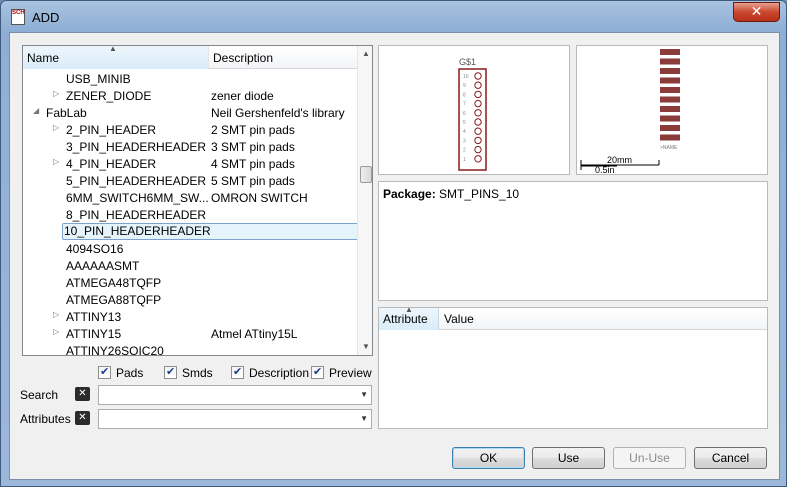 This screenshot has width=787, height=487. Describe the element at coordinates (190, 129) in the screenshot. I see `tree-row: ▷ 2_PIN_HEADER 2 SMT pin pads` at that location.